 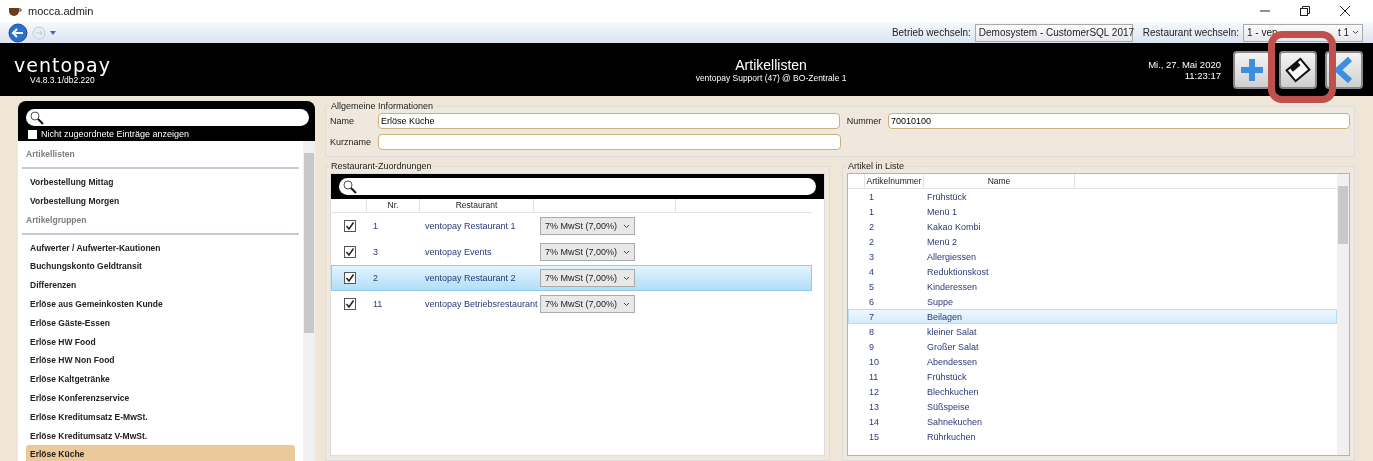 I want to click on table-cell: Beilagen, so click(x=945, y=316).